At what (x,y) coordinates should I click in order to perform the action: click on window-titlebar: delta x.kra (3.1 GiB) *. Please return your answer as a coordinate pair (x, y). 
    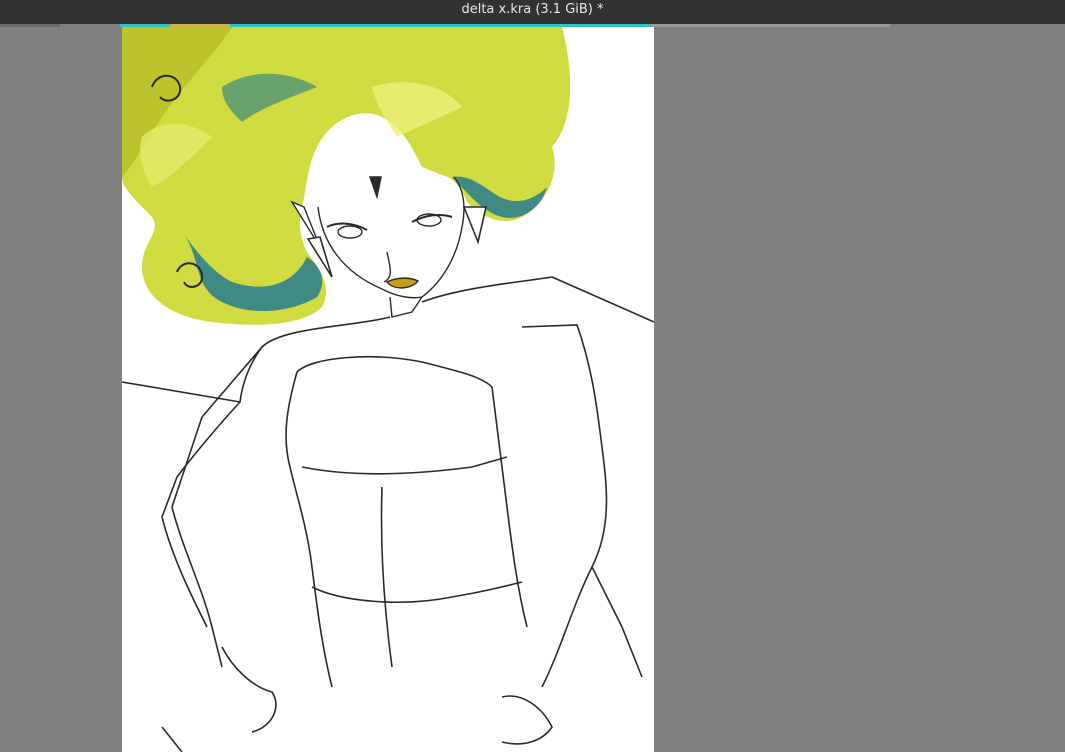
    Looking at the image, I should click on (532, 12).